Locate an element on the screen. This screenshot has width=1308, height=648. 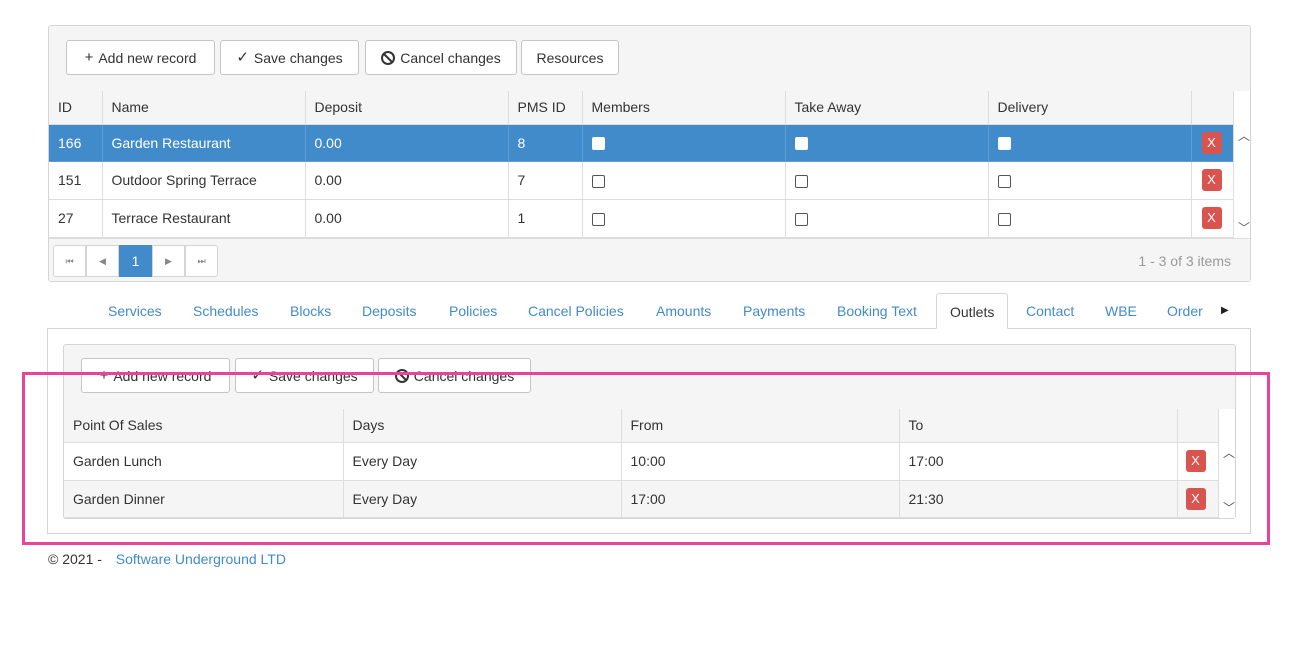
footer: © 2021 - Software Underground LTD is located at coordinates (167, 559).